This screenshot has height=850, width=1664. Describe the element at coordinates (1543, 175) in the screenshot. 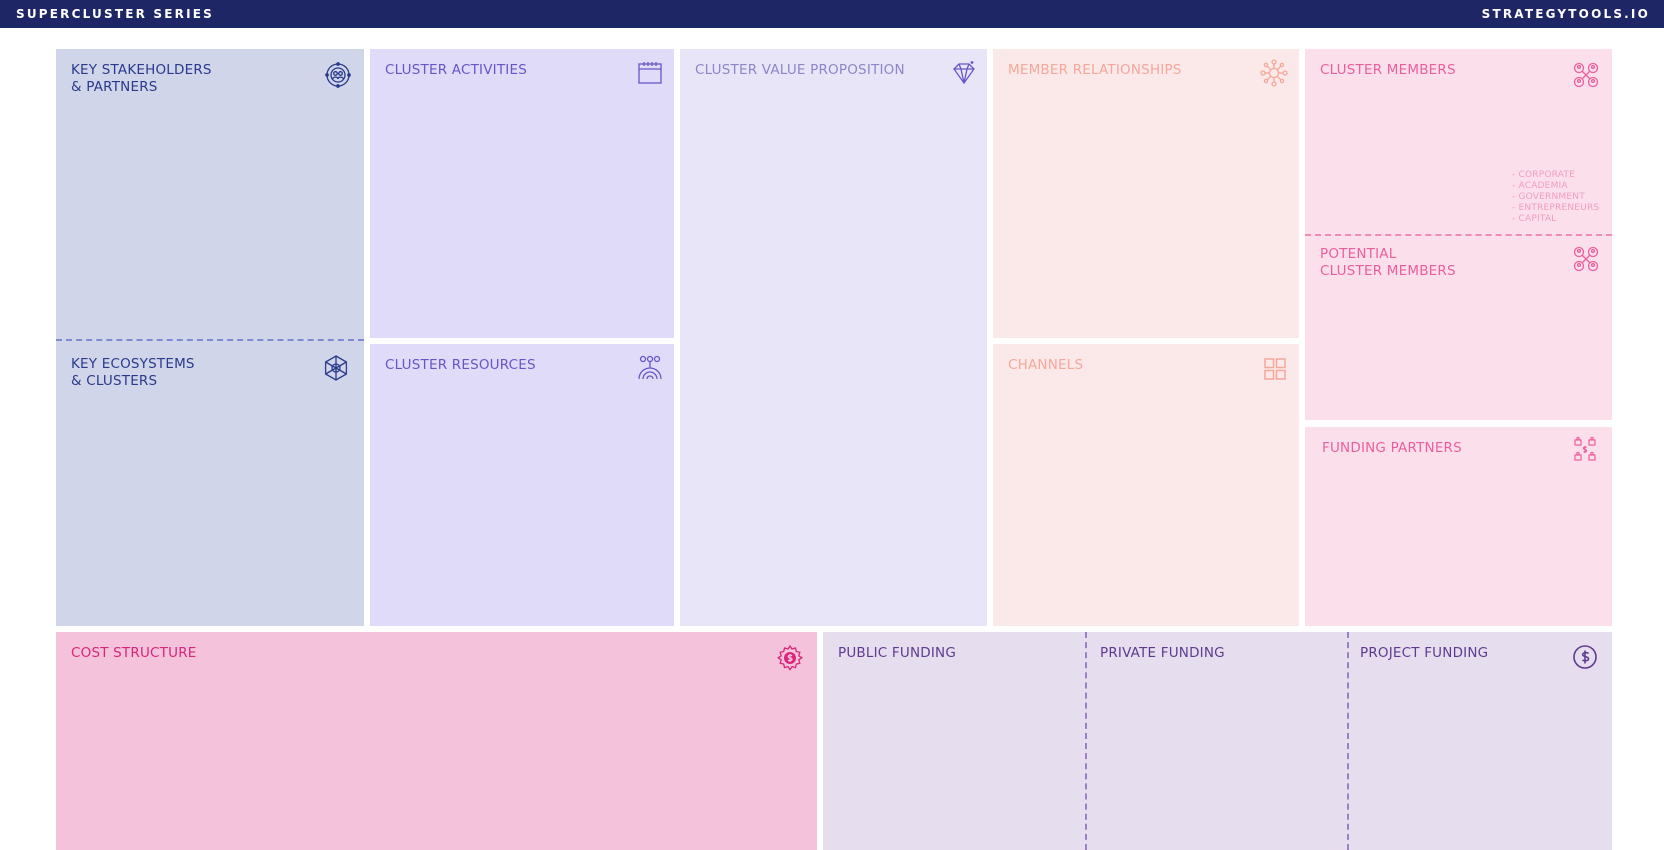

I see `member-type-item: - CORPORATE` at that location.